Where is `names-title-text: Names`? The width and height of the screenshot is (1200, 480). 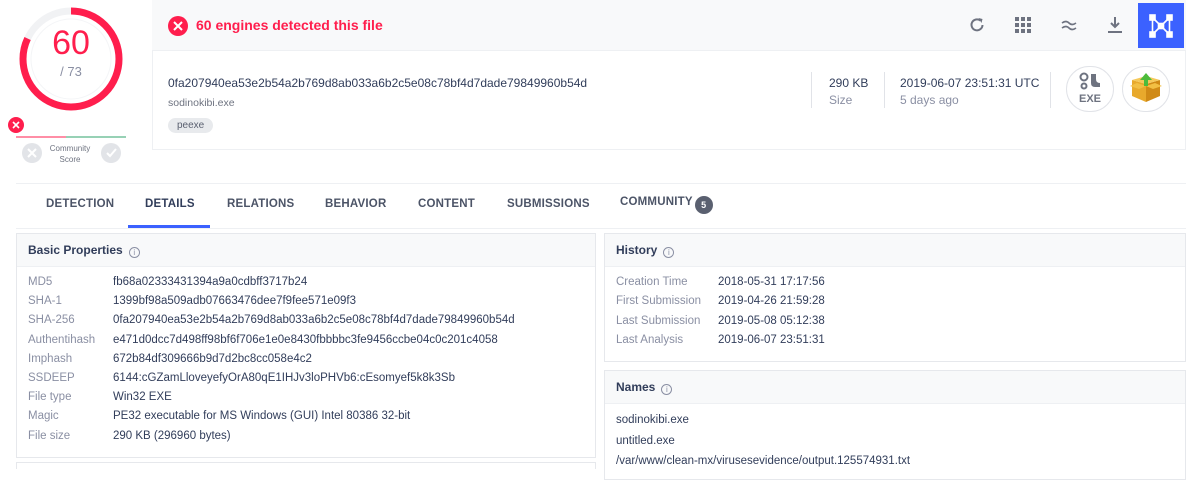 names-title-text: Names is located at coordinates (636, 387).